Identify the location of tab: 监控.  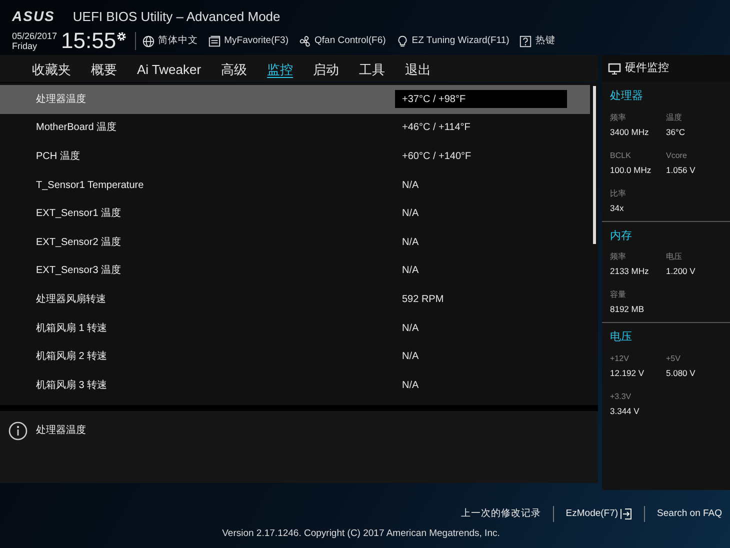
(280, 69).